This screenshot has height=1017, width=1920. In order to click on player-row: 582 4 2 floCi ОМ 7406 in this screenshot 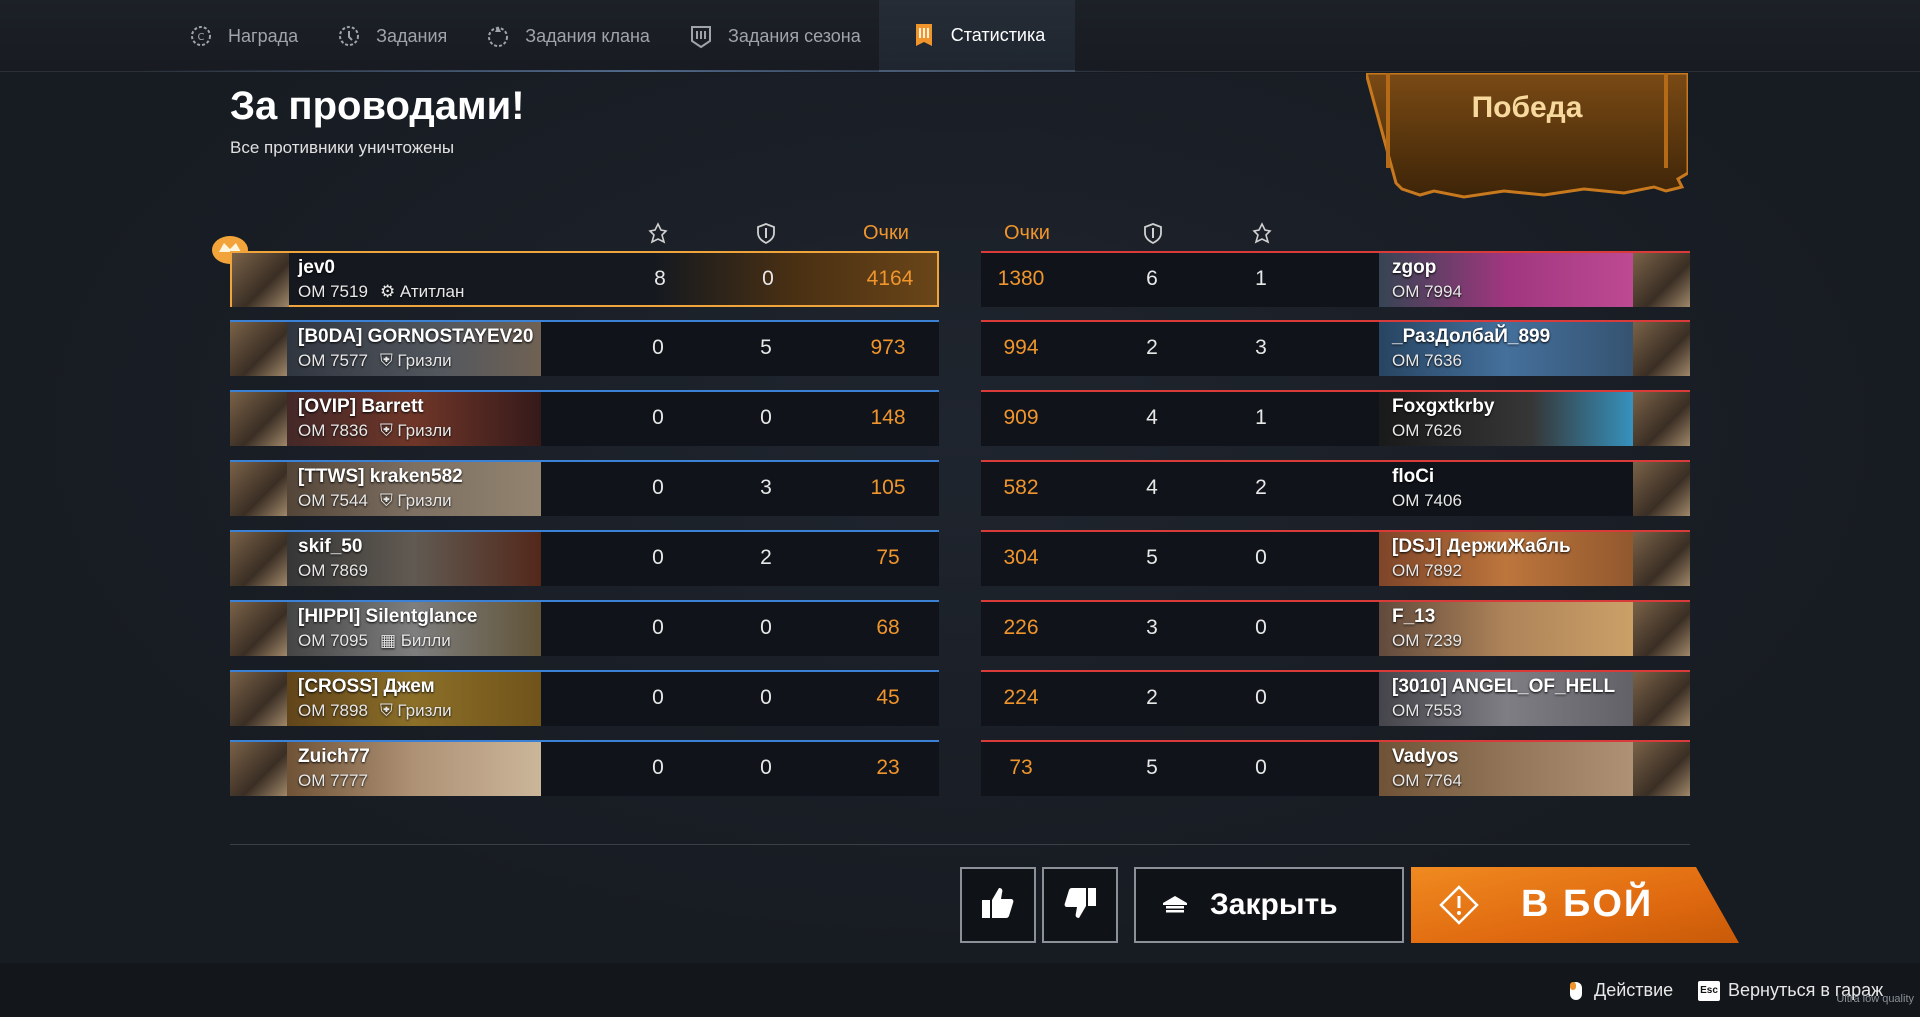, I will do `click(1335, 488)`.